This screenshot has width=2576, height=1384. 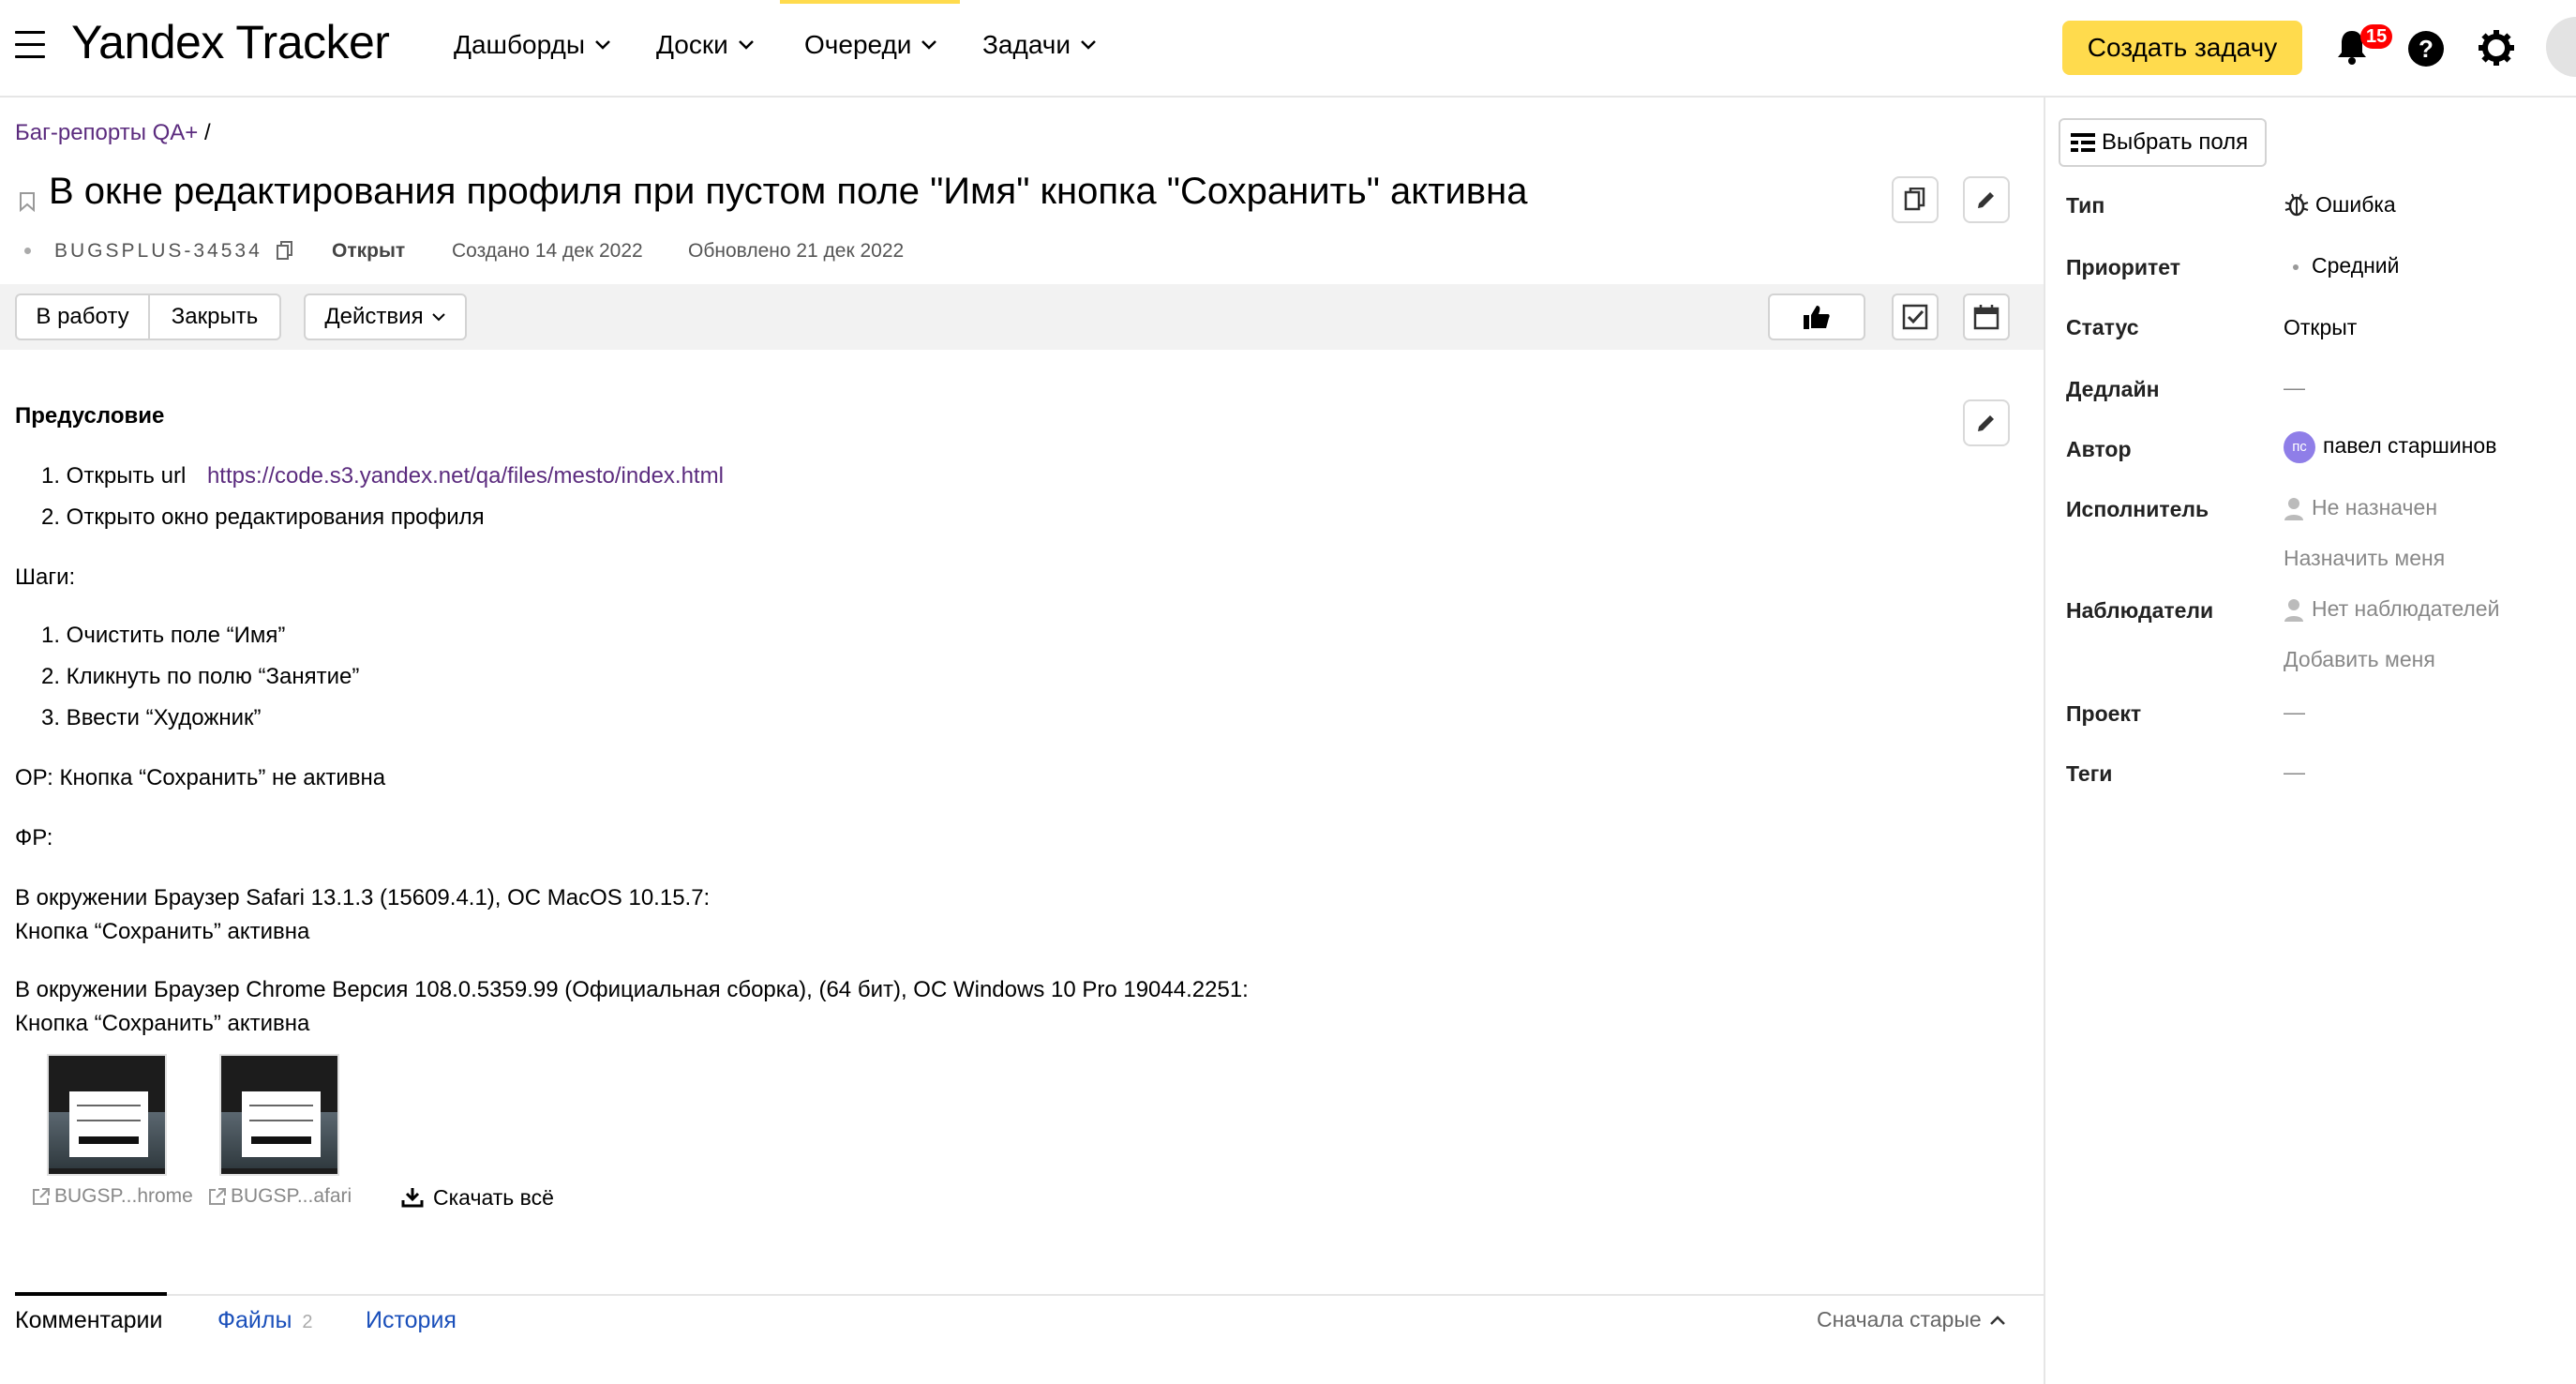 I want to click on attachment-name-safari: BUGSP...afari, so click(x=291, y=1196).